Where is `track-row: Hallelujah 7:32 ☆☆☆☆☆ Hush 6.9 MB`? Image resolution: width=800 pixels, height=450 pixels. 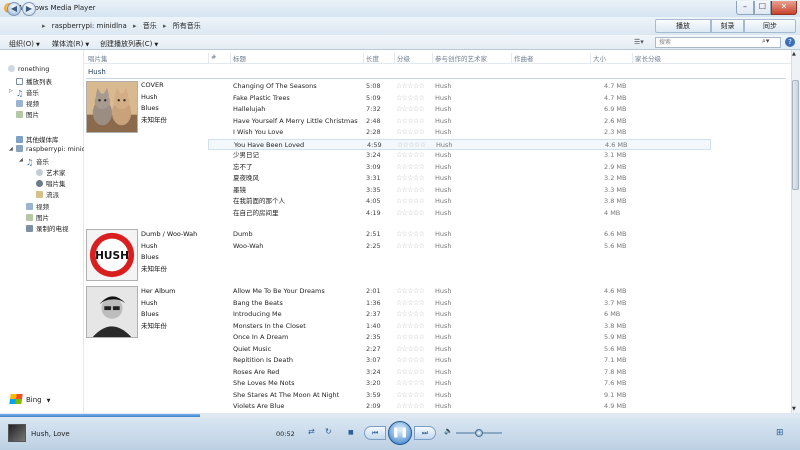
track-row: Hallelujah 7:32 ☆☆☆☆☆ Hush 6.9 MB is located at coordinates (459, 110).